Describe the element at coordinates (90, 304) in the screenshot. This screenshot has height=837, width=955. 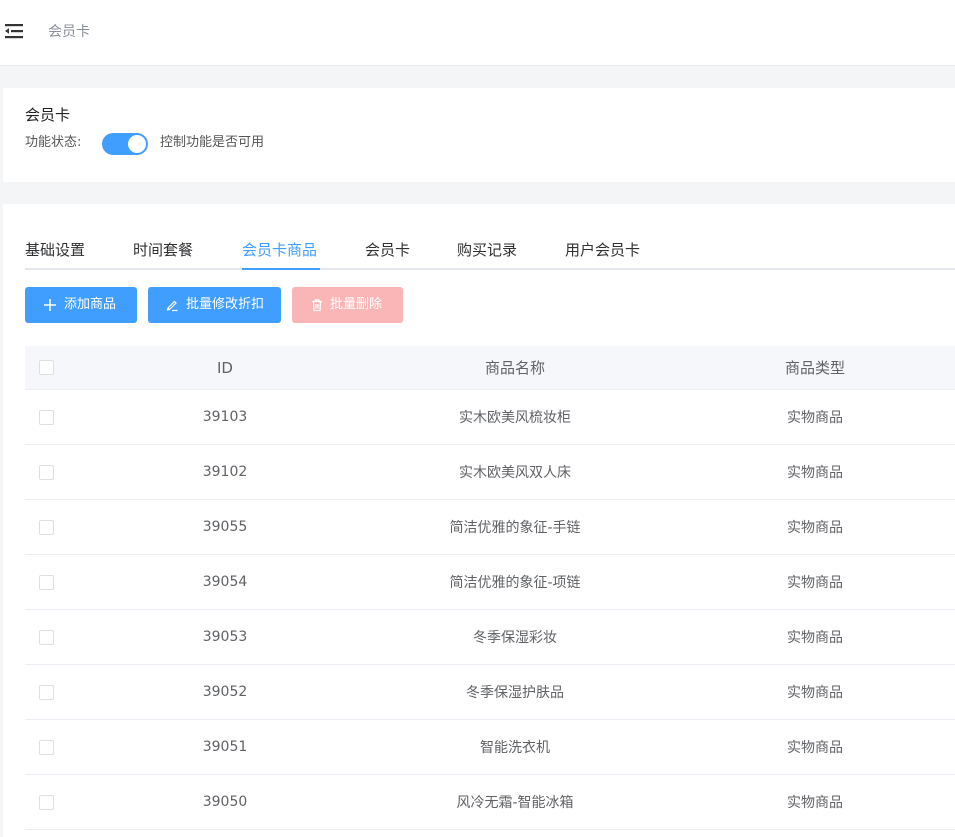
I see `add-product-label: 添加商品` at that location.